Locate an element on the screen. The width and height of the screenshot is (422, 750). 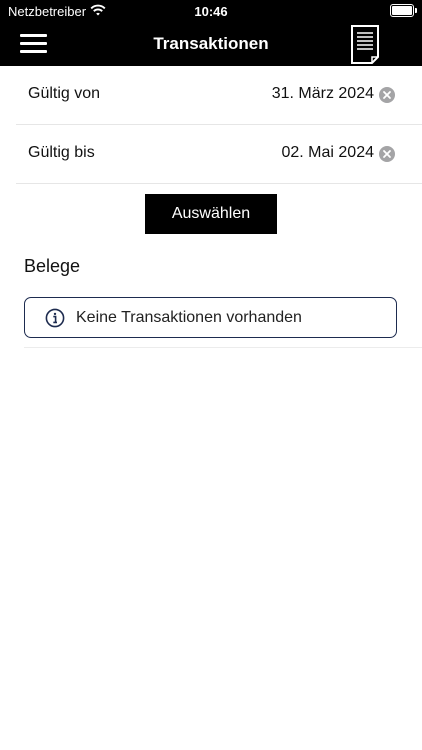
select-button: Auswählen is located at coordinates (211, 214).